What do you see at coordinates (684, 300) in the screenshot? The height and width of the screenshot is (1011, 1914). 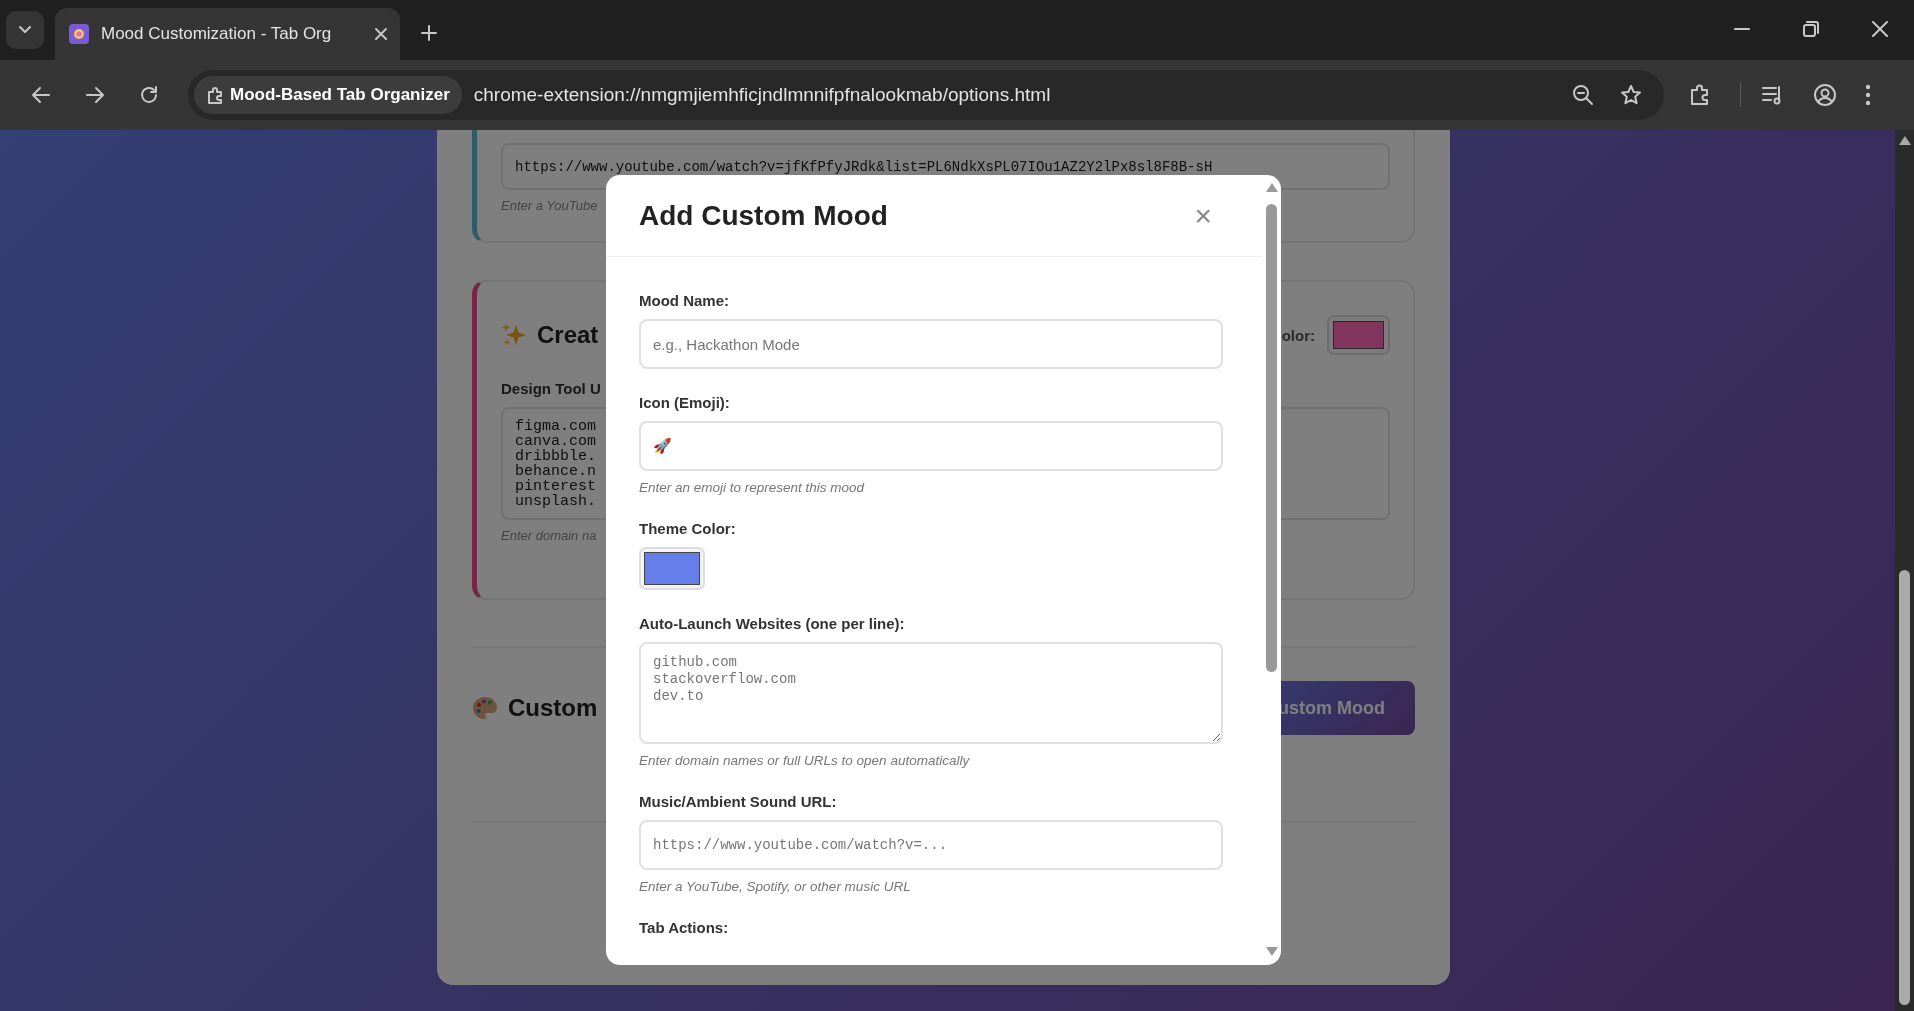 I see `field-label: Mood Name:` at bounding box center [684, 300].